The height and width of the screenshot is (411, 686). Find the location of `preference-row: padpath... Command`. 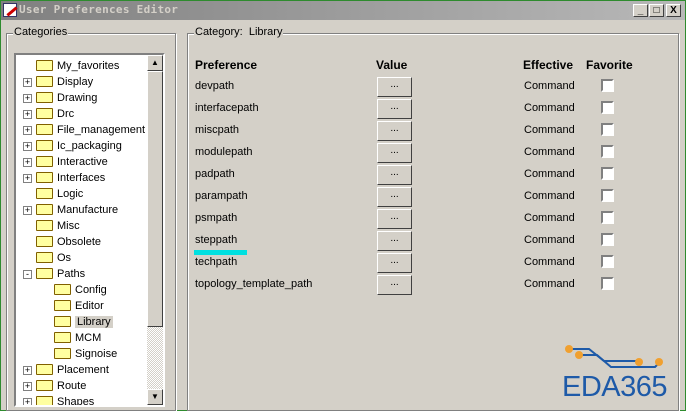

preference-row: padpath... Command is located at coordinates (430, 175).